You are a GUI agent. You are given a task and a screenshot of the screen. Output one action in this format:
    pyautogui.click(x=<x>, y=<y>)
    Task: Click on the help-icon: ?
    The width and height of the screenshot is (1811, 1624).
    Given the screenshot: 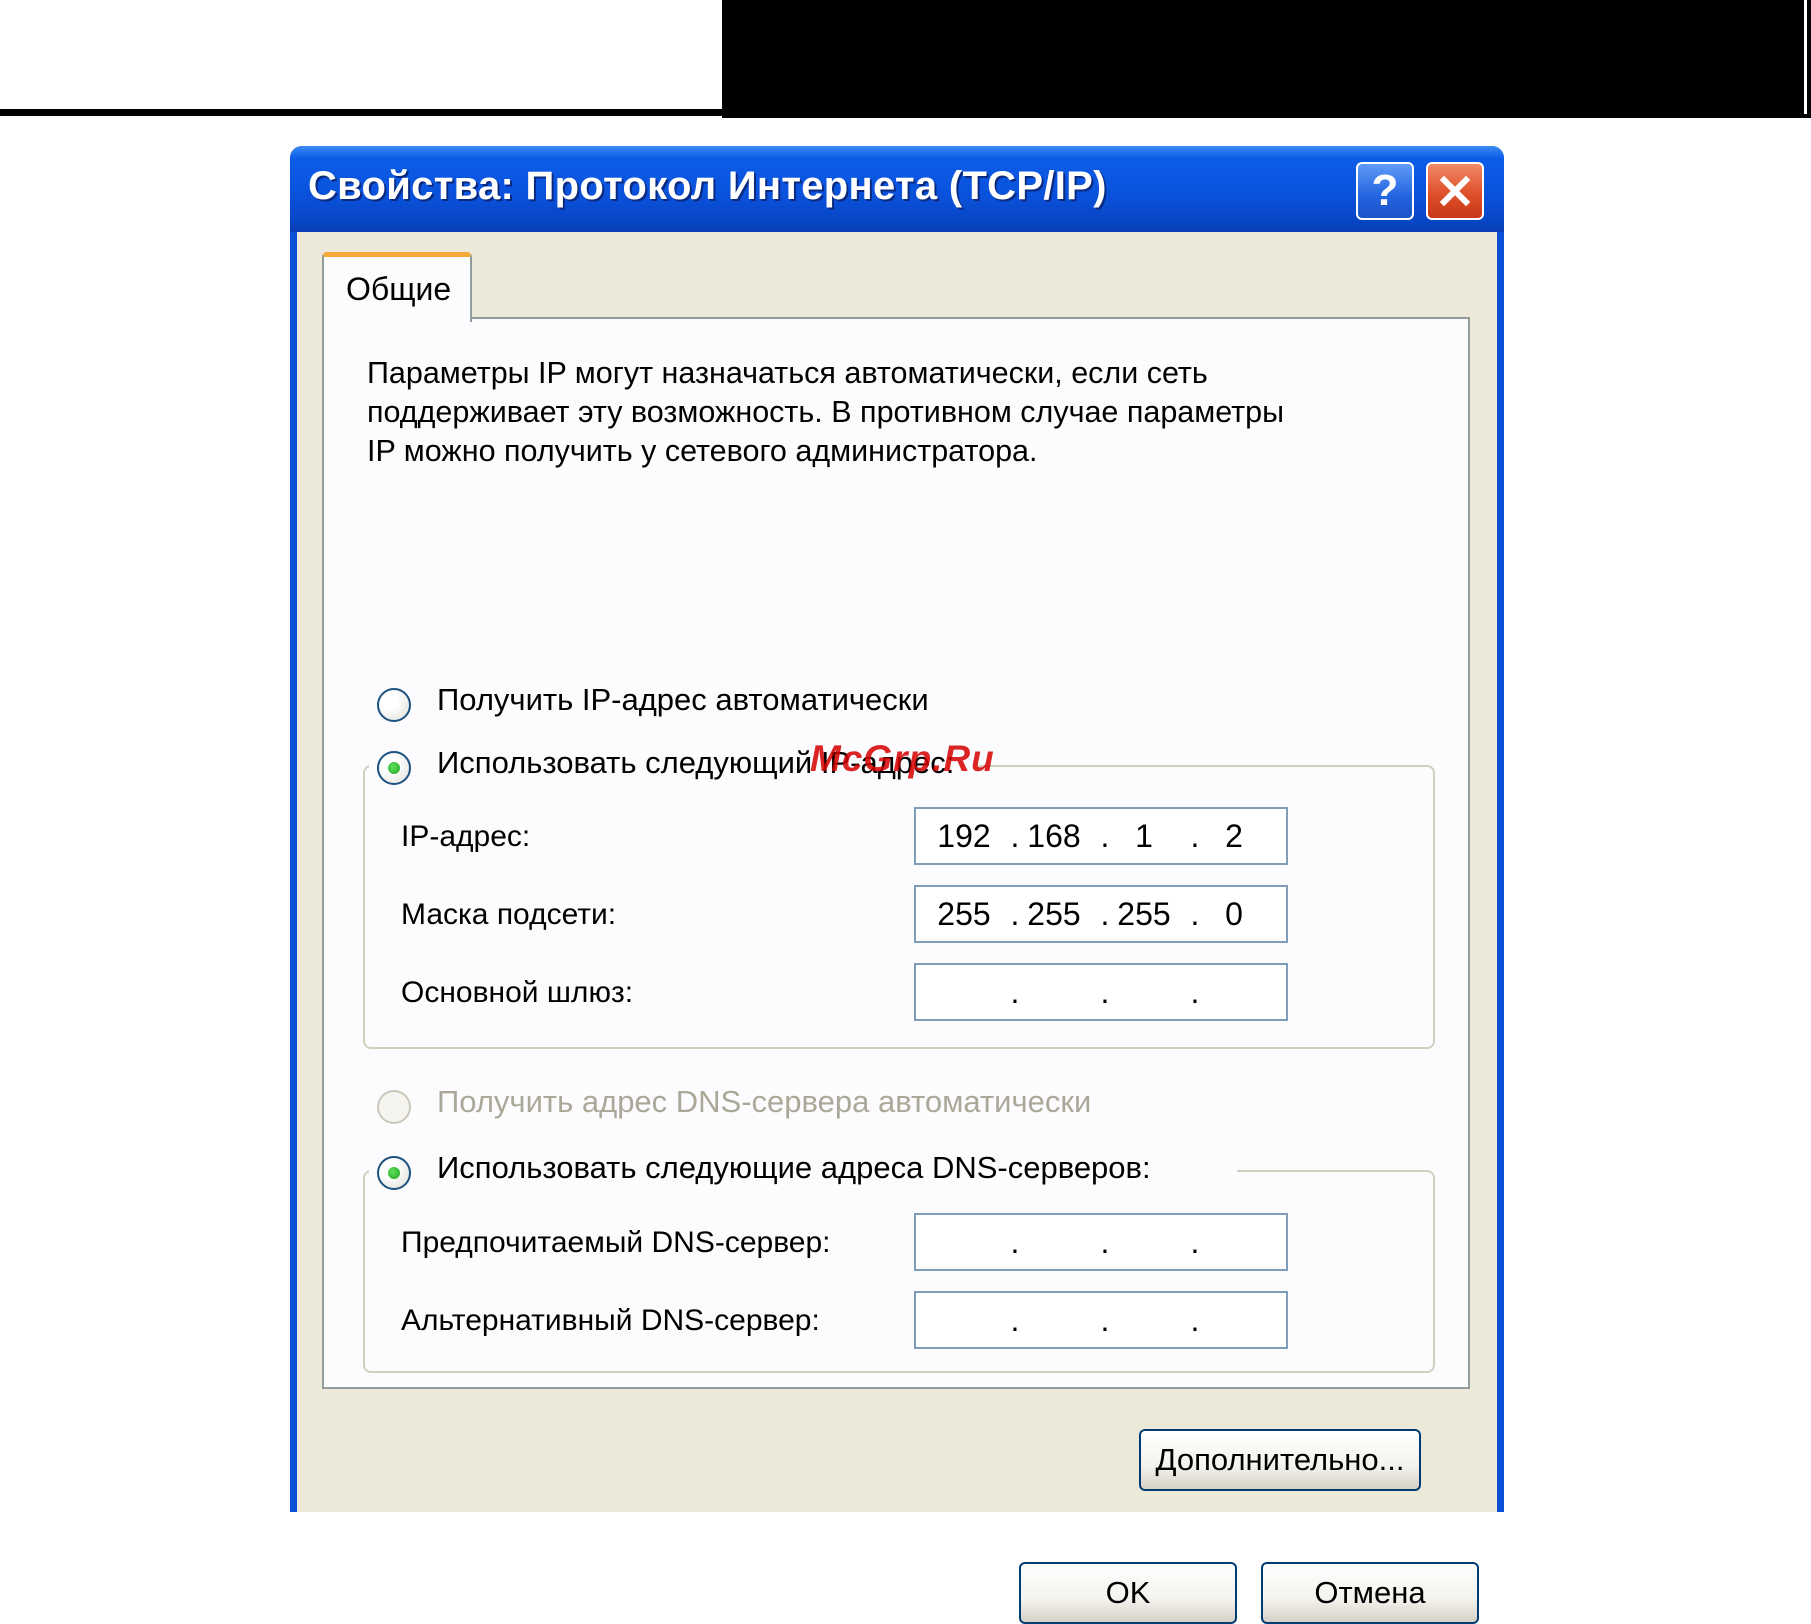 What is the action you would take?
    pyautogui.click(x=1385, y=190)
    